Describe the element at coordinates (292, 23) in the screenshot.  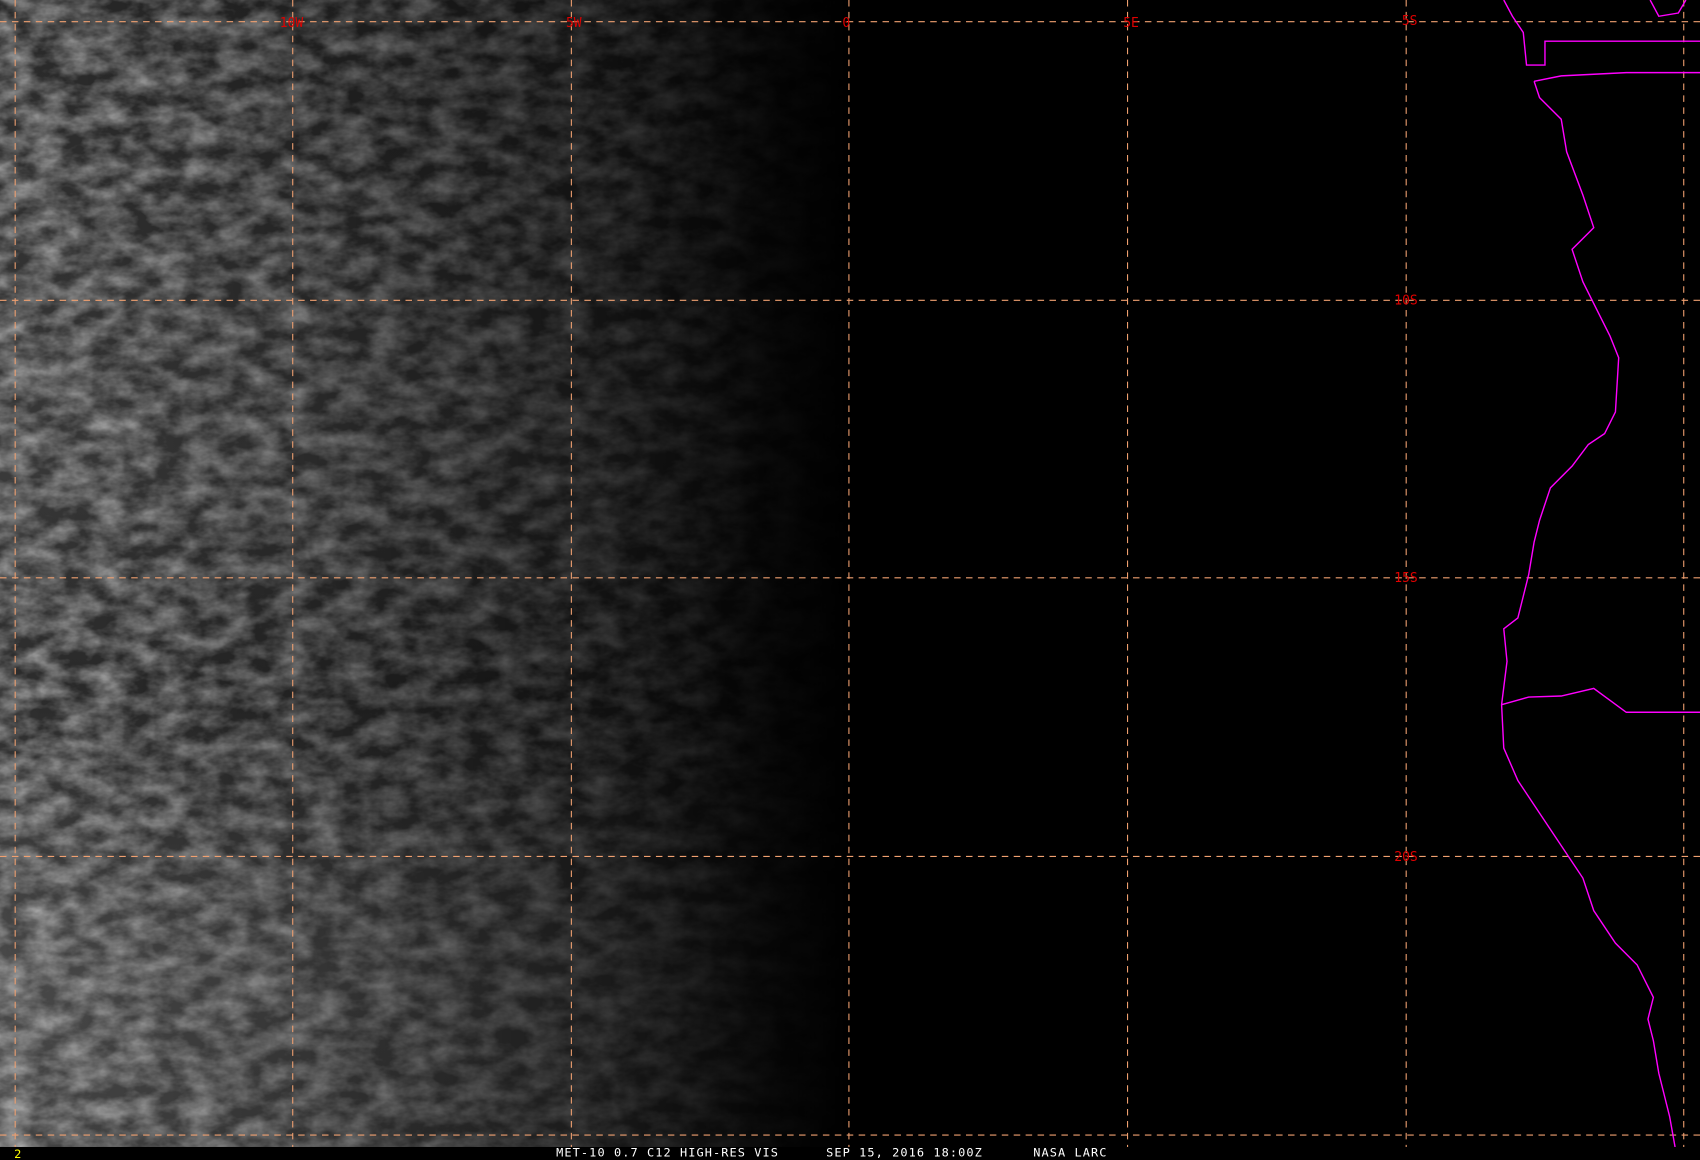
I see `lon-label: 10W` at that location.